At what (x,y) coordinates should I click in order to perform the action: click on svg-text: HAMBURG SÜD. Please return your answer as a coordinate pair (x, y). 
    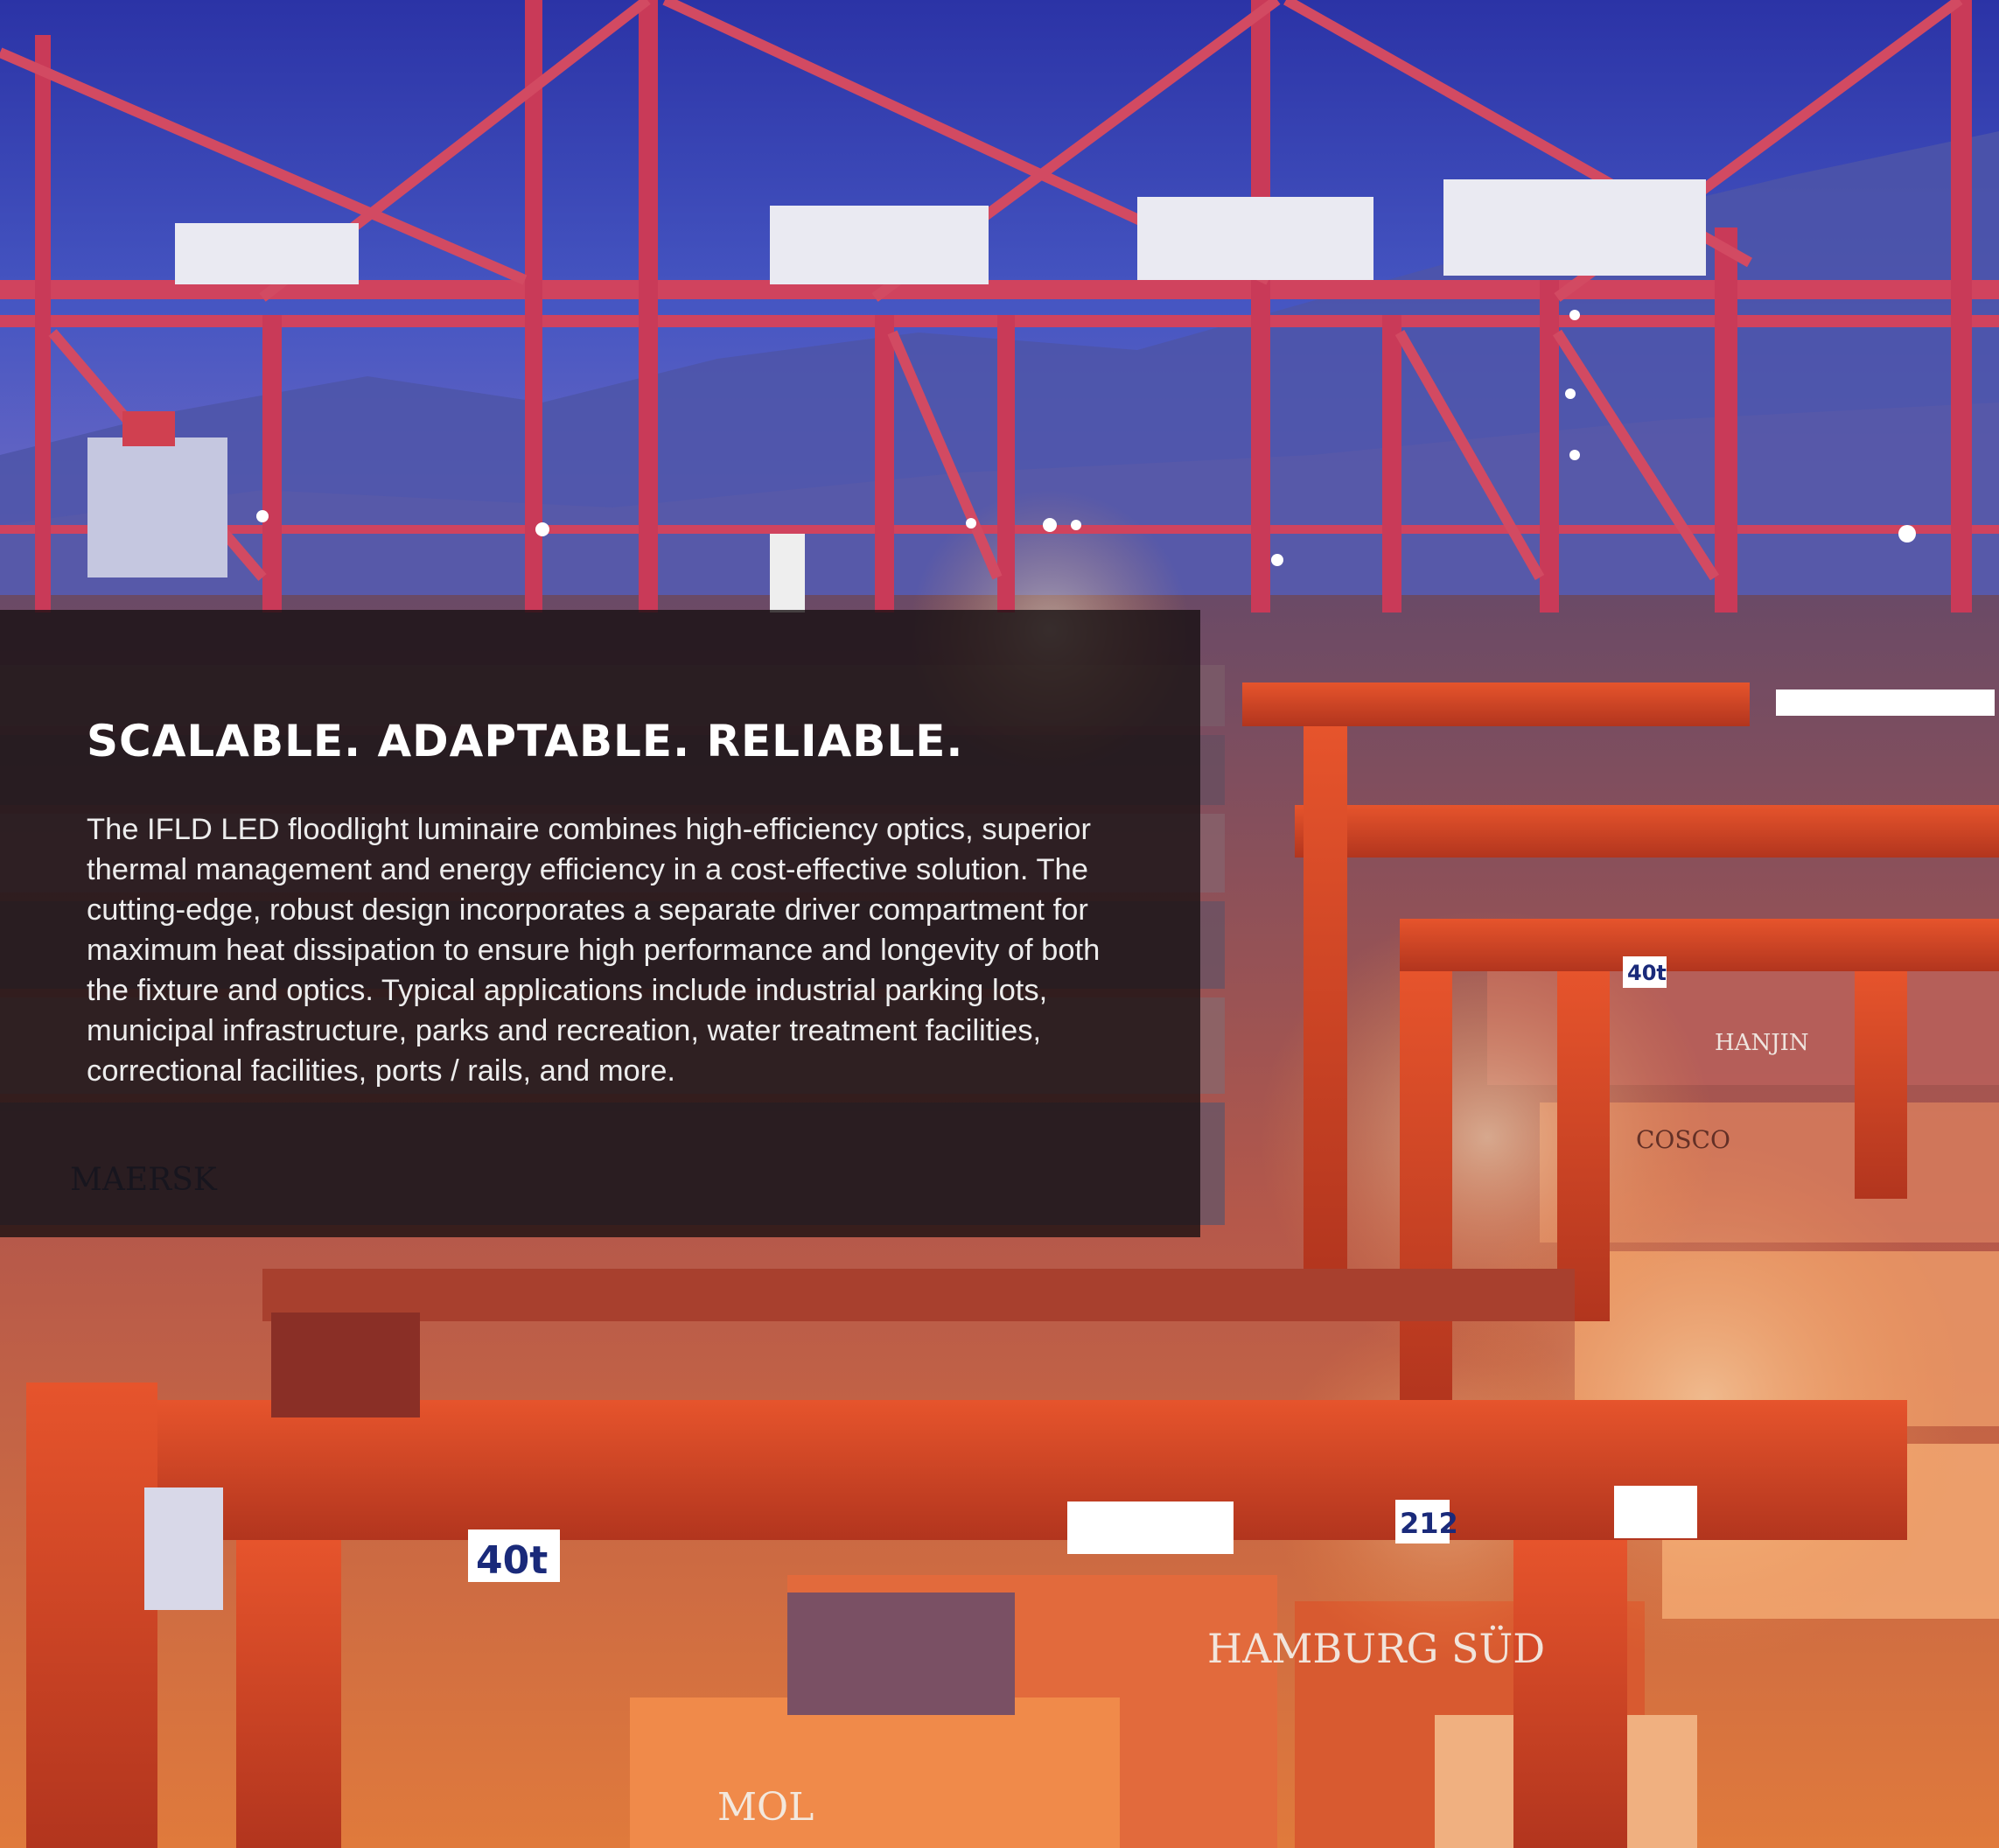
    Looking at the image, I should click on (1376, 1648).